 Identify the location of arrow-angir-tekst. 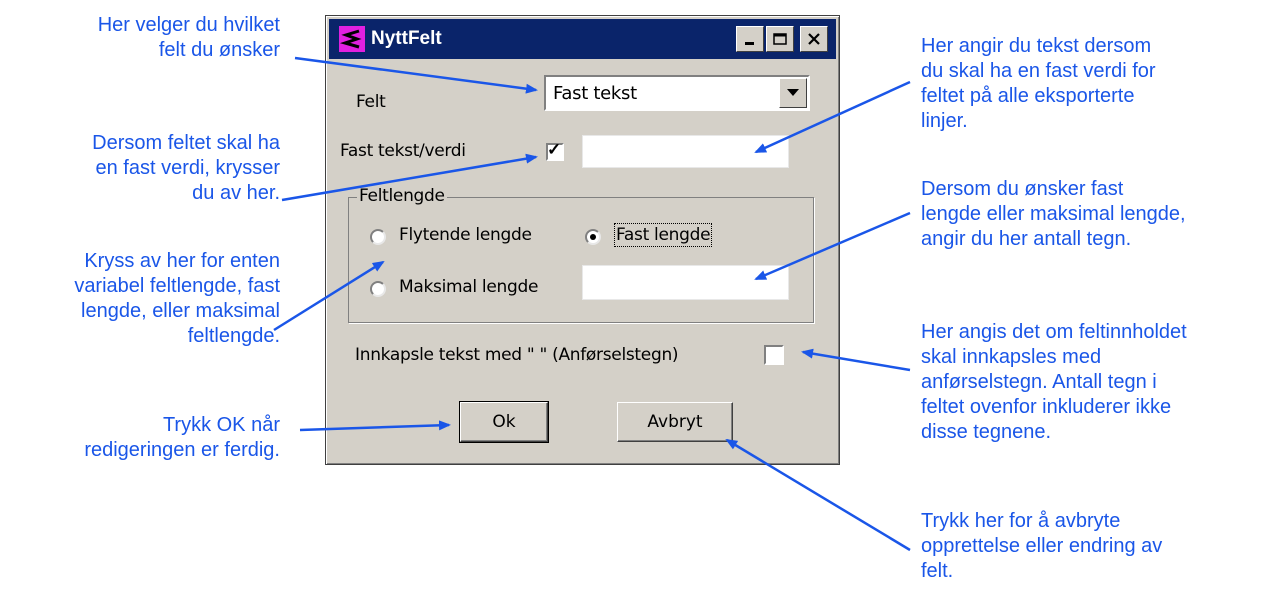
(832, 117).